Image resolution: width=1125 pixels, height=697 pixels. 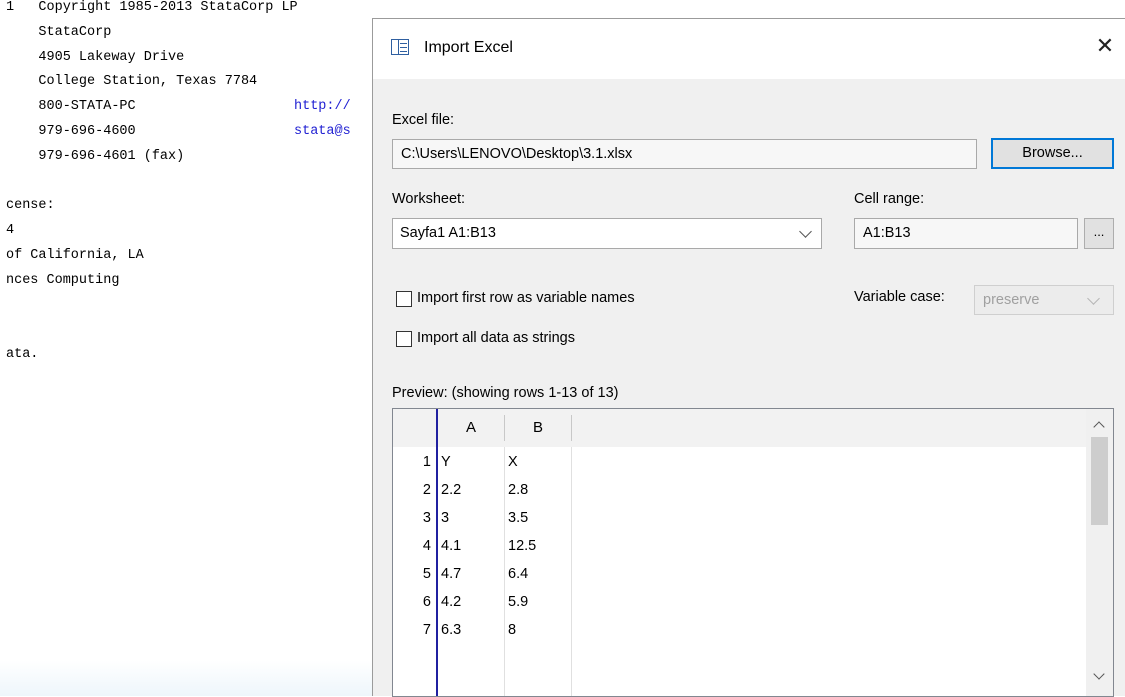 I want to click on row-number: 5, so click(x=426, y=574).